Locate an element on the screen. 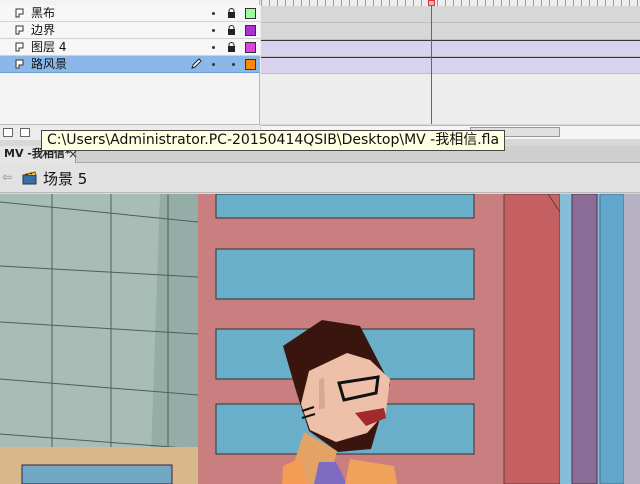 The height and width of the screenshot is (484, 640). layer-list: 黑布 边界 图层 4 路风景 is located at coordinates (130, 62).